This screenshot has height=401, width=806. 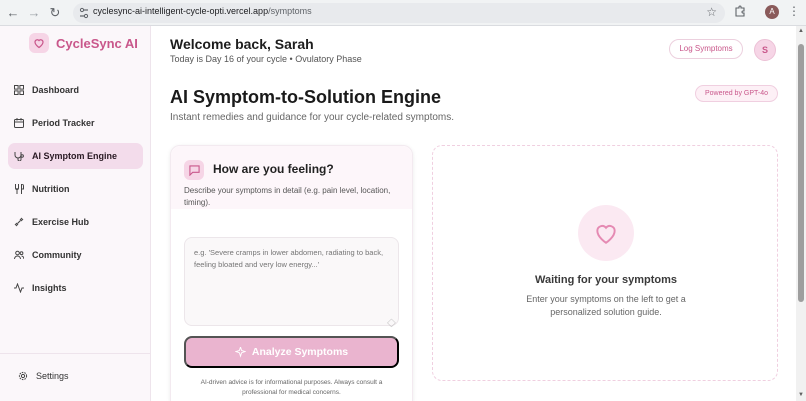 What do you see at coordinates (63, 123) in the screenshot?
I see `sidebar-item-label: Period Tracker` at bounding box center [63, 123].